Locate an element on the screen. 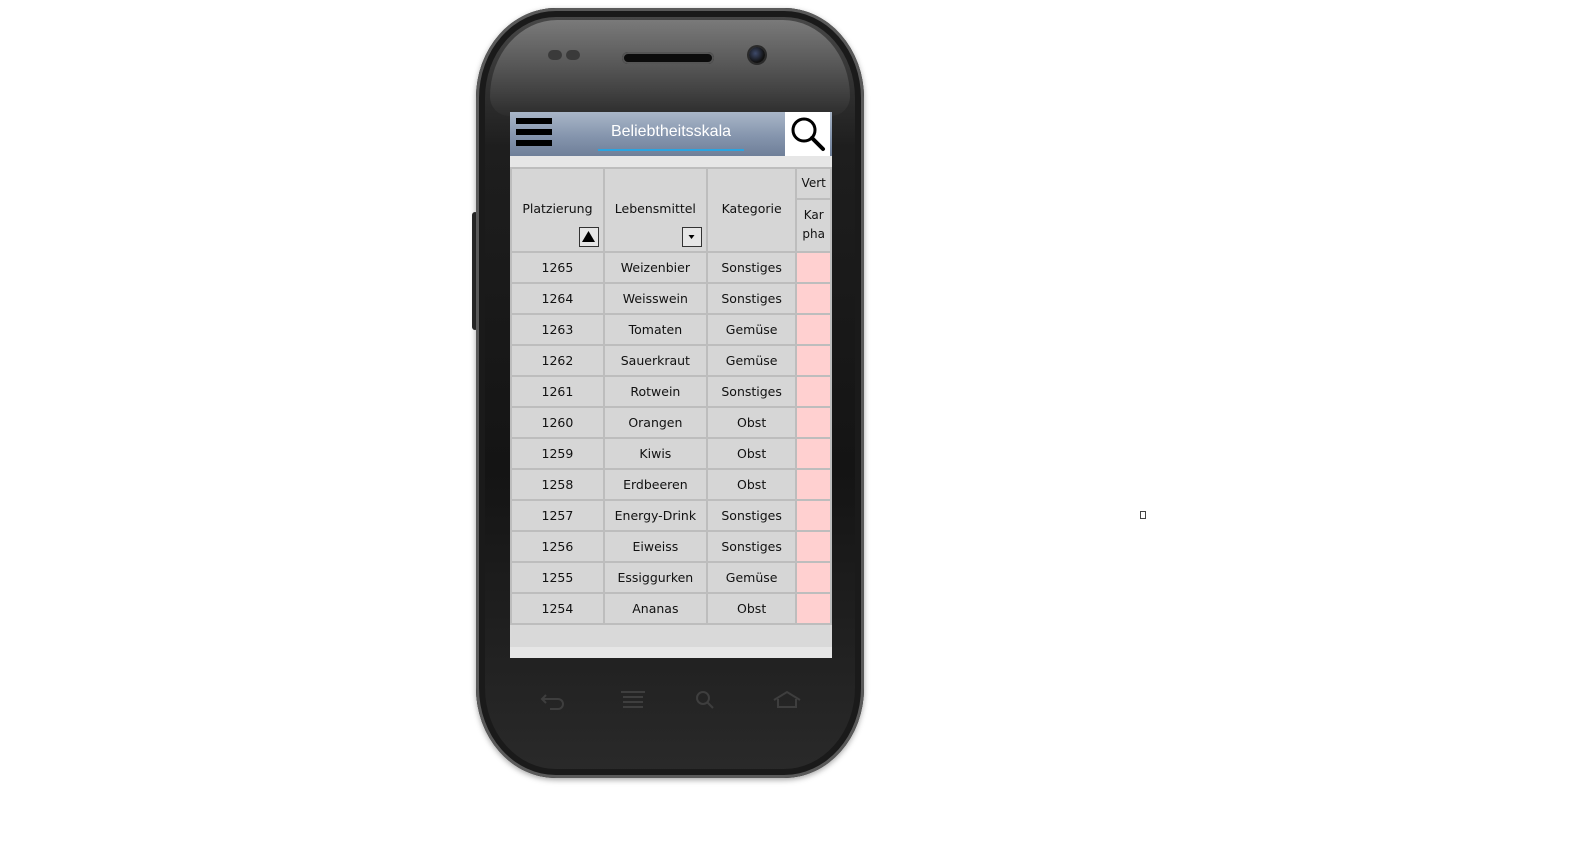 The height and width of the screenshot is (859, 1590). hamburger-menu-icon is located at coordinates (534, 134).